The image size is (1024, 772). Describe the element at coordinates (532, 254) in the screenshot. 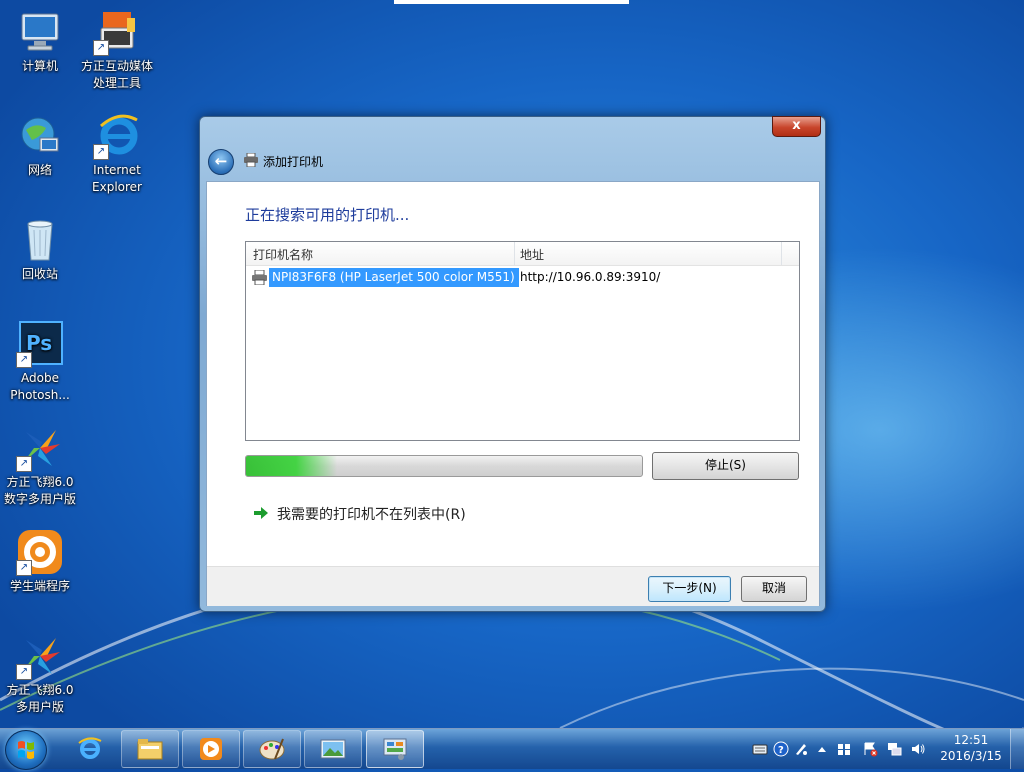

I see `column-header-address: 地址` at that location.